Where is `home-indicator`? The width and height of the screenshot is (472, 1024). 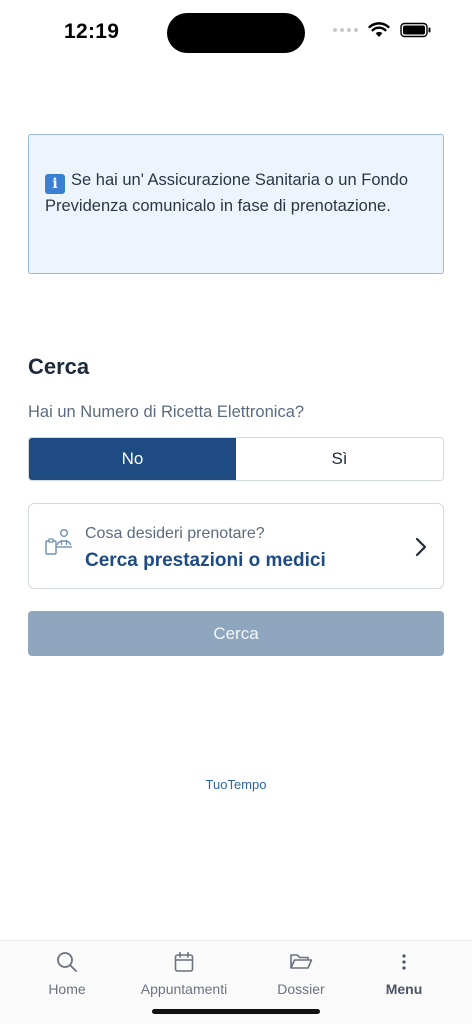 home-indicator is located at coordinates (236, 1011).